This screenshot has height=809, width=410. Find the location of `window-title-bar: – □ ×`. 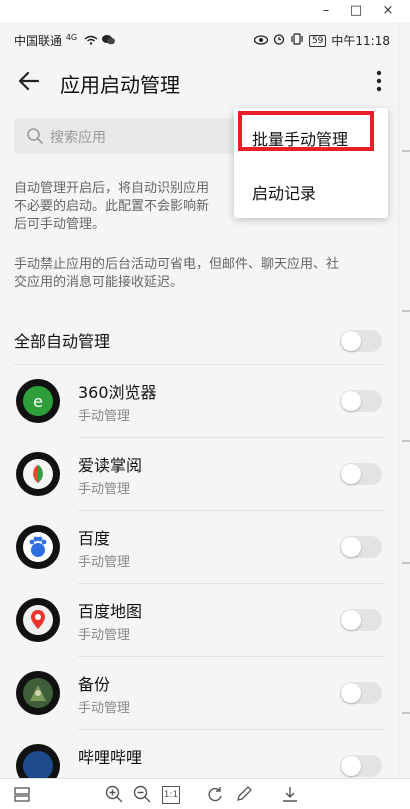

window-title-bar: – □ × is located at coordinates (205, 11).